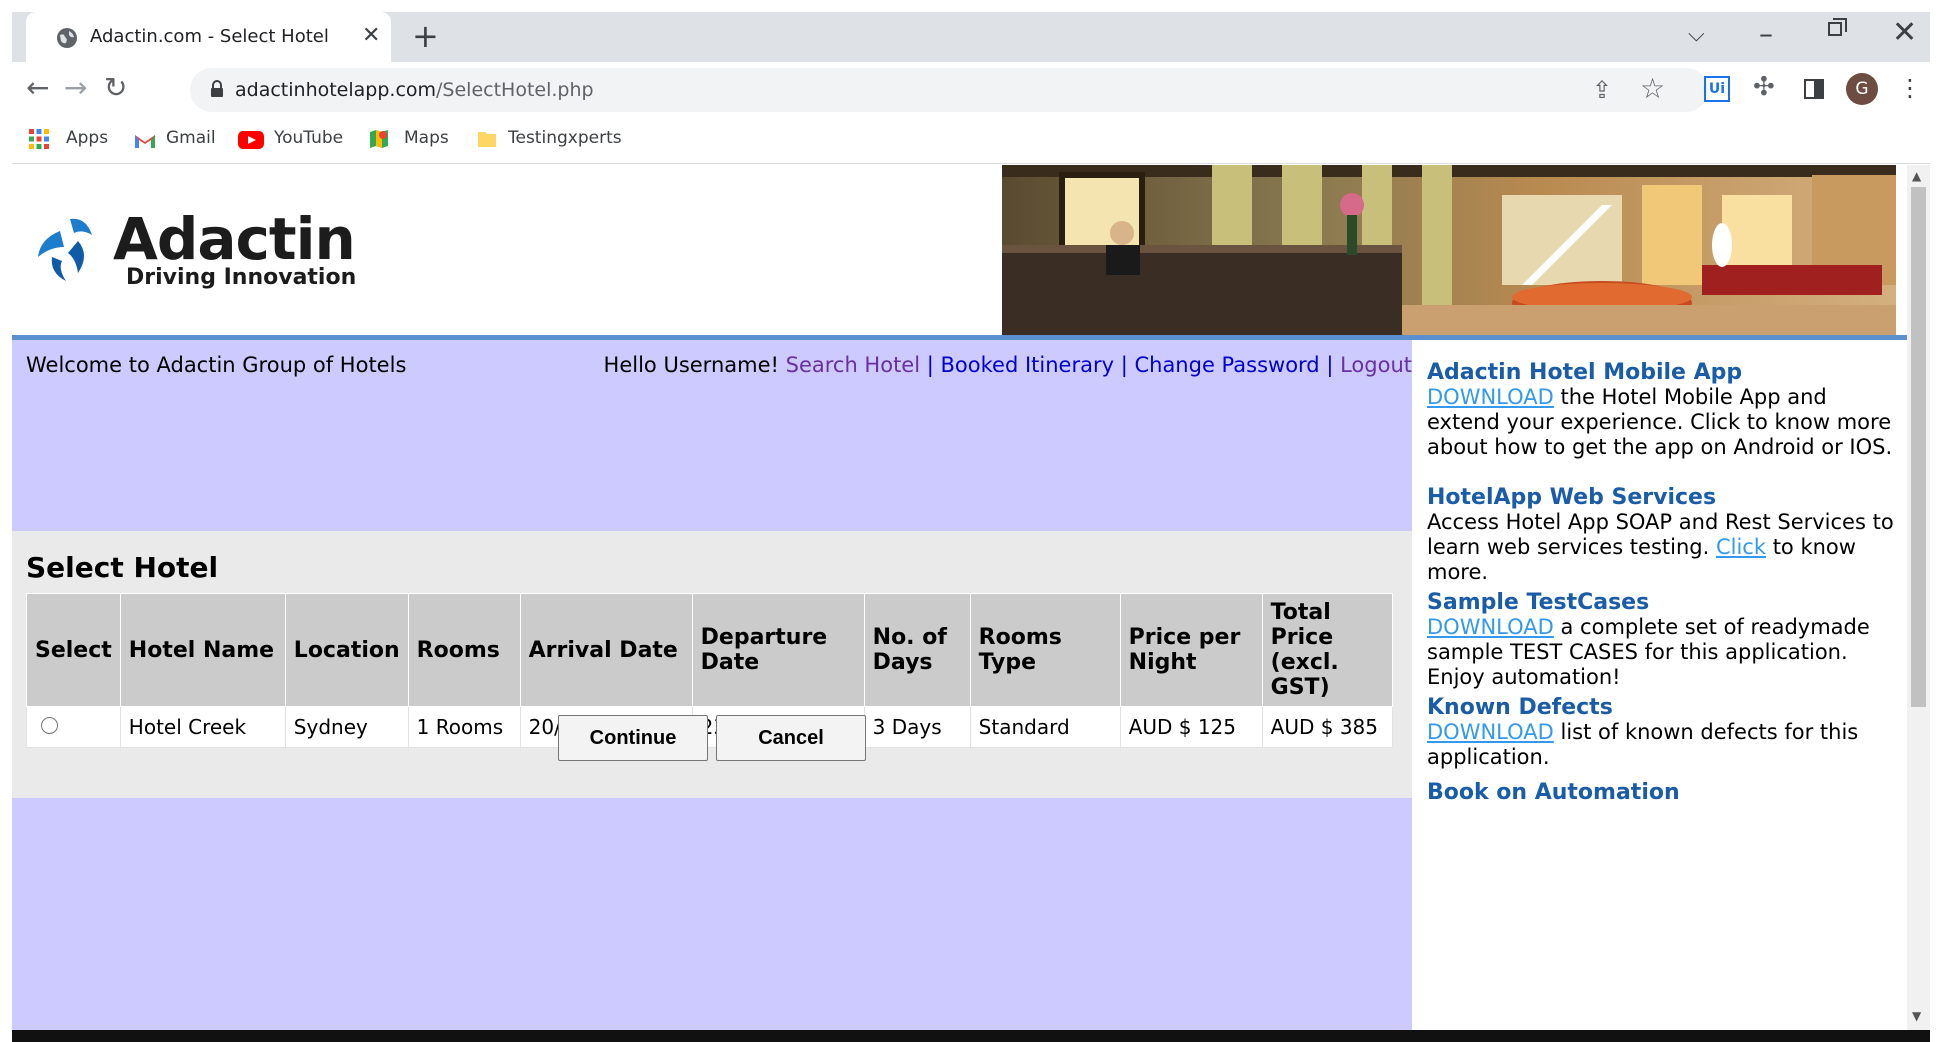 This screenshot has width=1942, height=1042. I want to click on adactin-logo: Adactin Driving Innovation, so click(200, 250).